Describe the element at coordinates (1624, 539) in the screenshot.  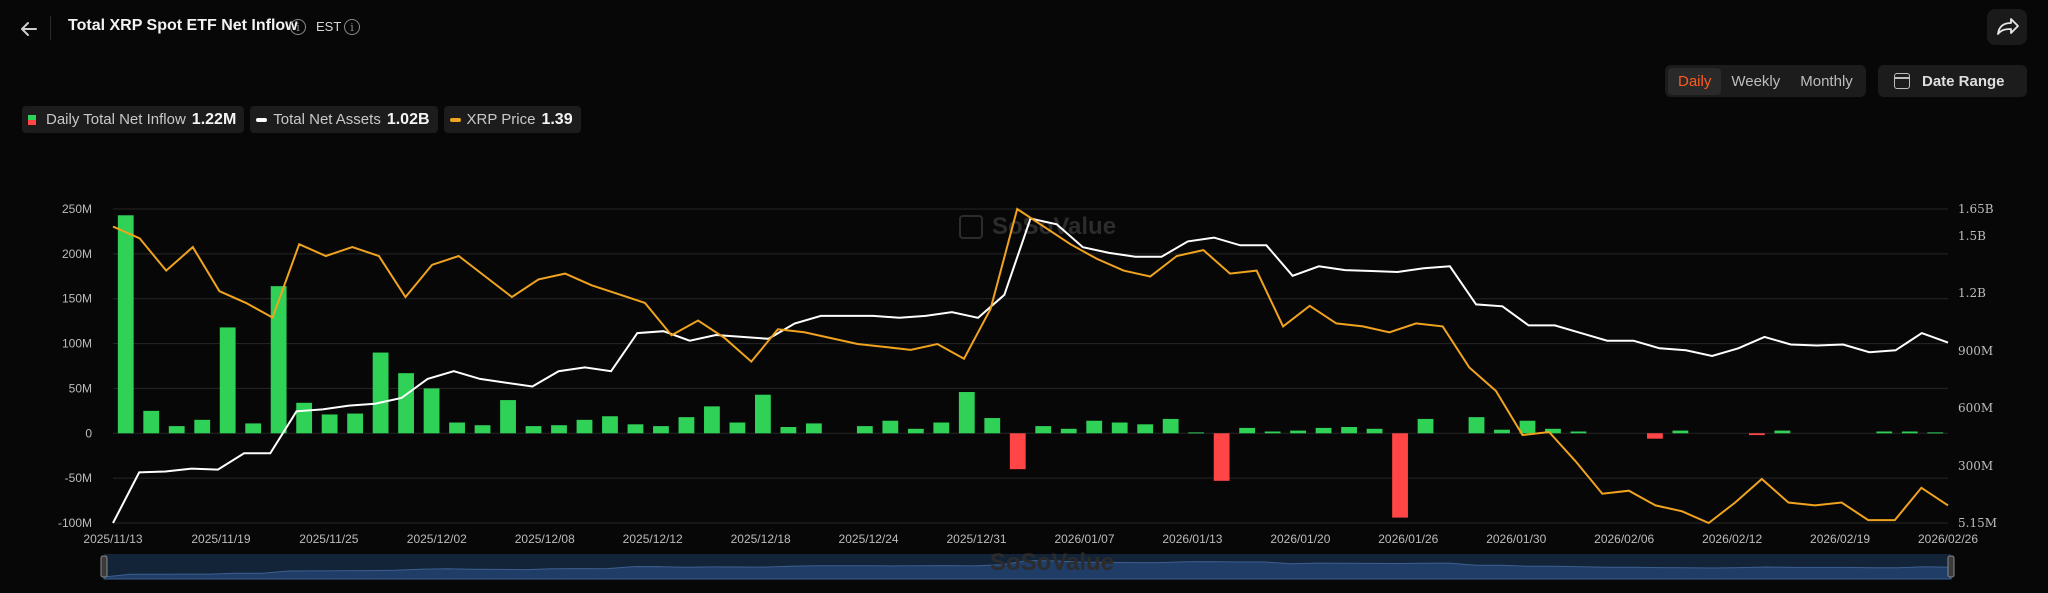
I see `x-tick-label: 2026/02/06` at that location.